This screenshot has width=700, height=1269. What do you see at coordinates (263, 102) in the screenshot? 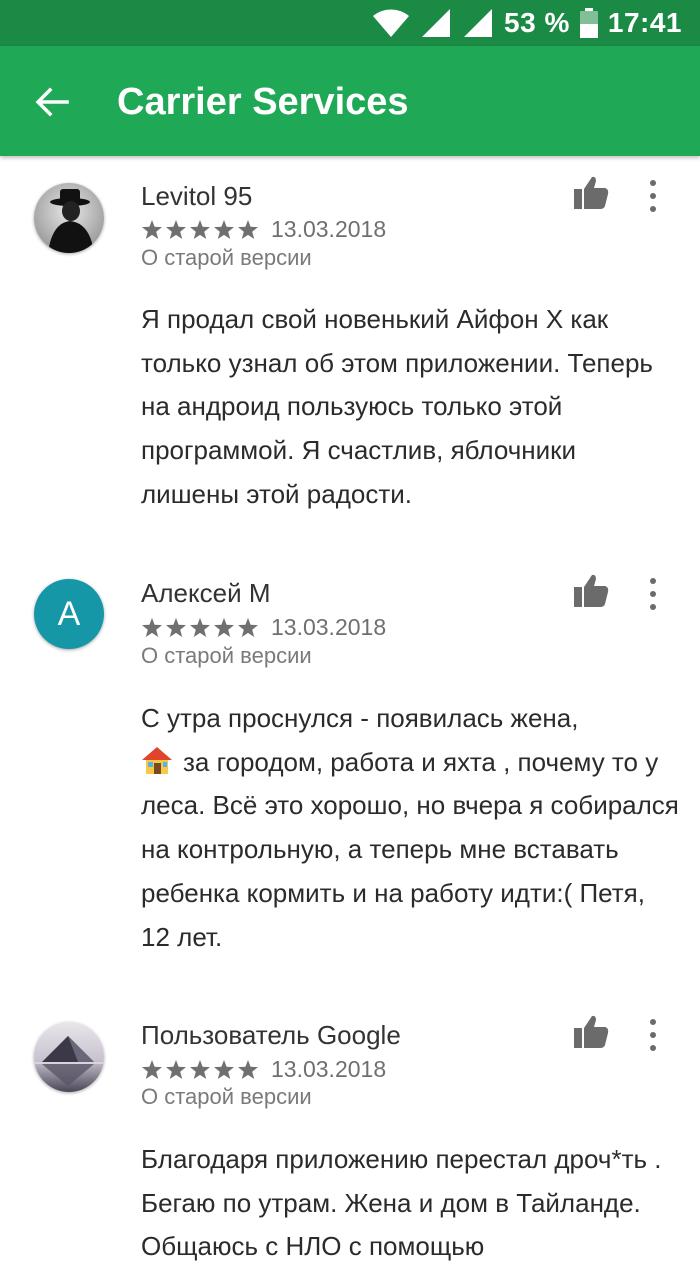
I see `page-title: Carrier Services` at bounding box center [263, 102].